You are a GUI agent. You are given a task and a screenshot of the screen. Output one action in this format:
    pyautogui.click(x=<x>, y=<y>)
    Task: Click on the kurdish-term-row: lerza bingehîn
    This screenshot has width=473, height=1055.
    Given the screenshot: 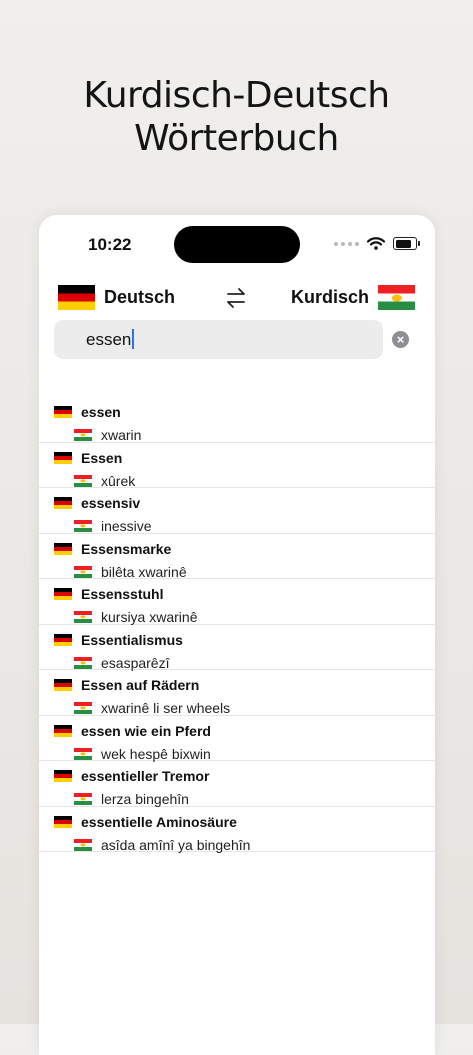 What is the action you would take?
    pyautogui.click(x=131, y=799)
    